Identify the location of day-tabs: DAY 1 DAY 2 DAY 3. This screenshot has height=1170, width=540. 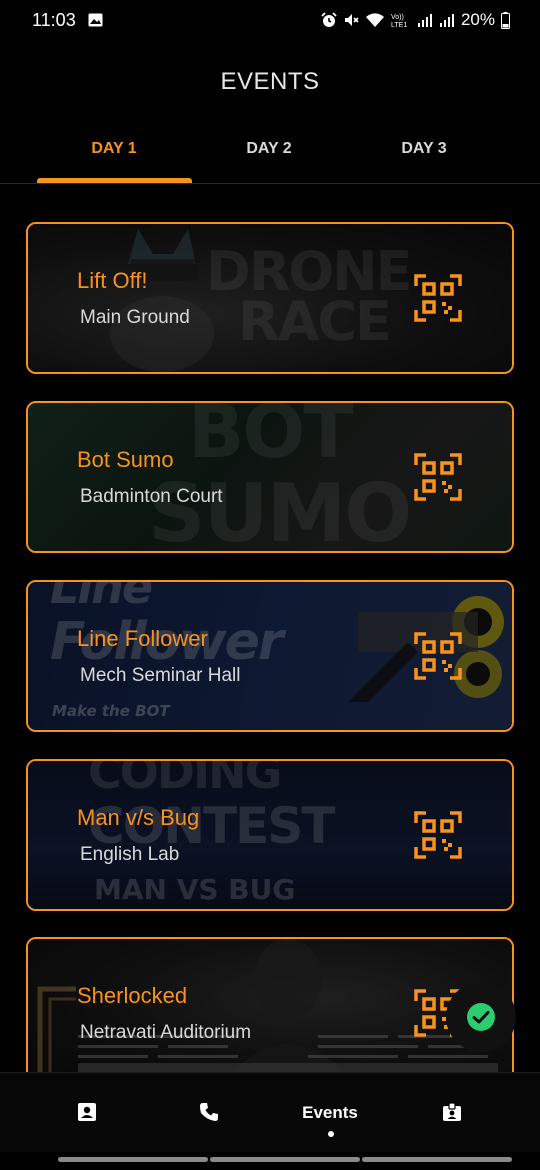
(270, 157).